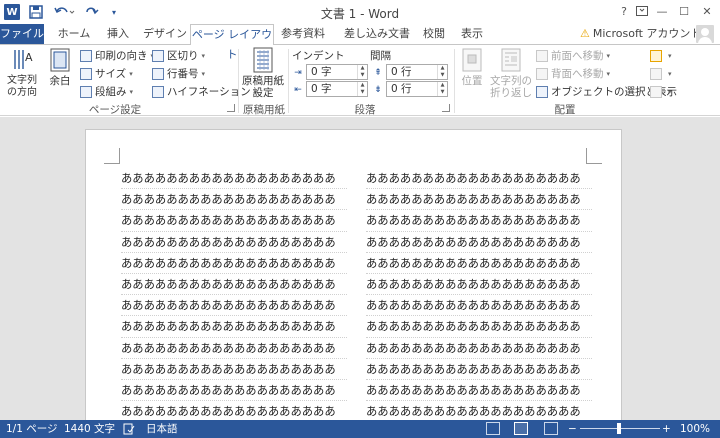 The width and height of the screenshot is (720, 438). Describe the element at coordinates (684, 11) in the screenshot. I see `maximize-button: ☐` at that location.